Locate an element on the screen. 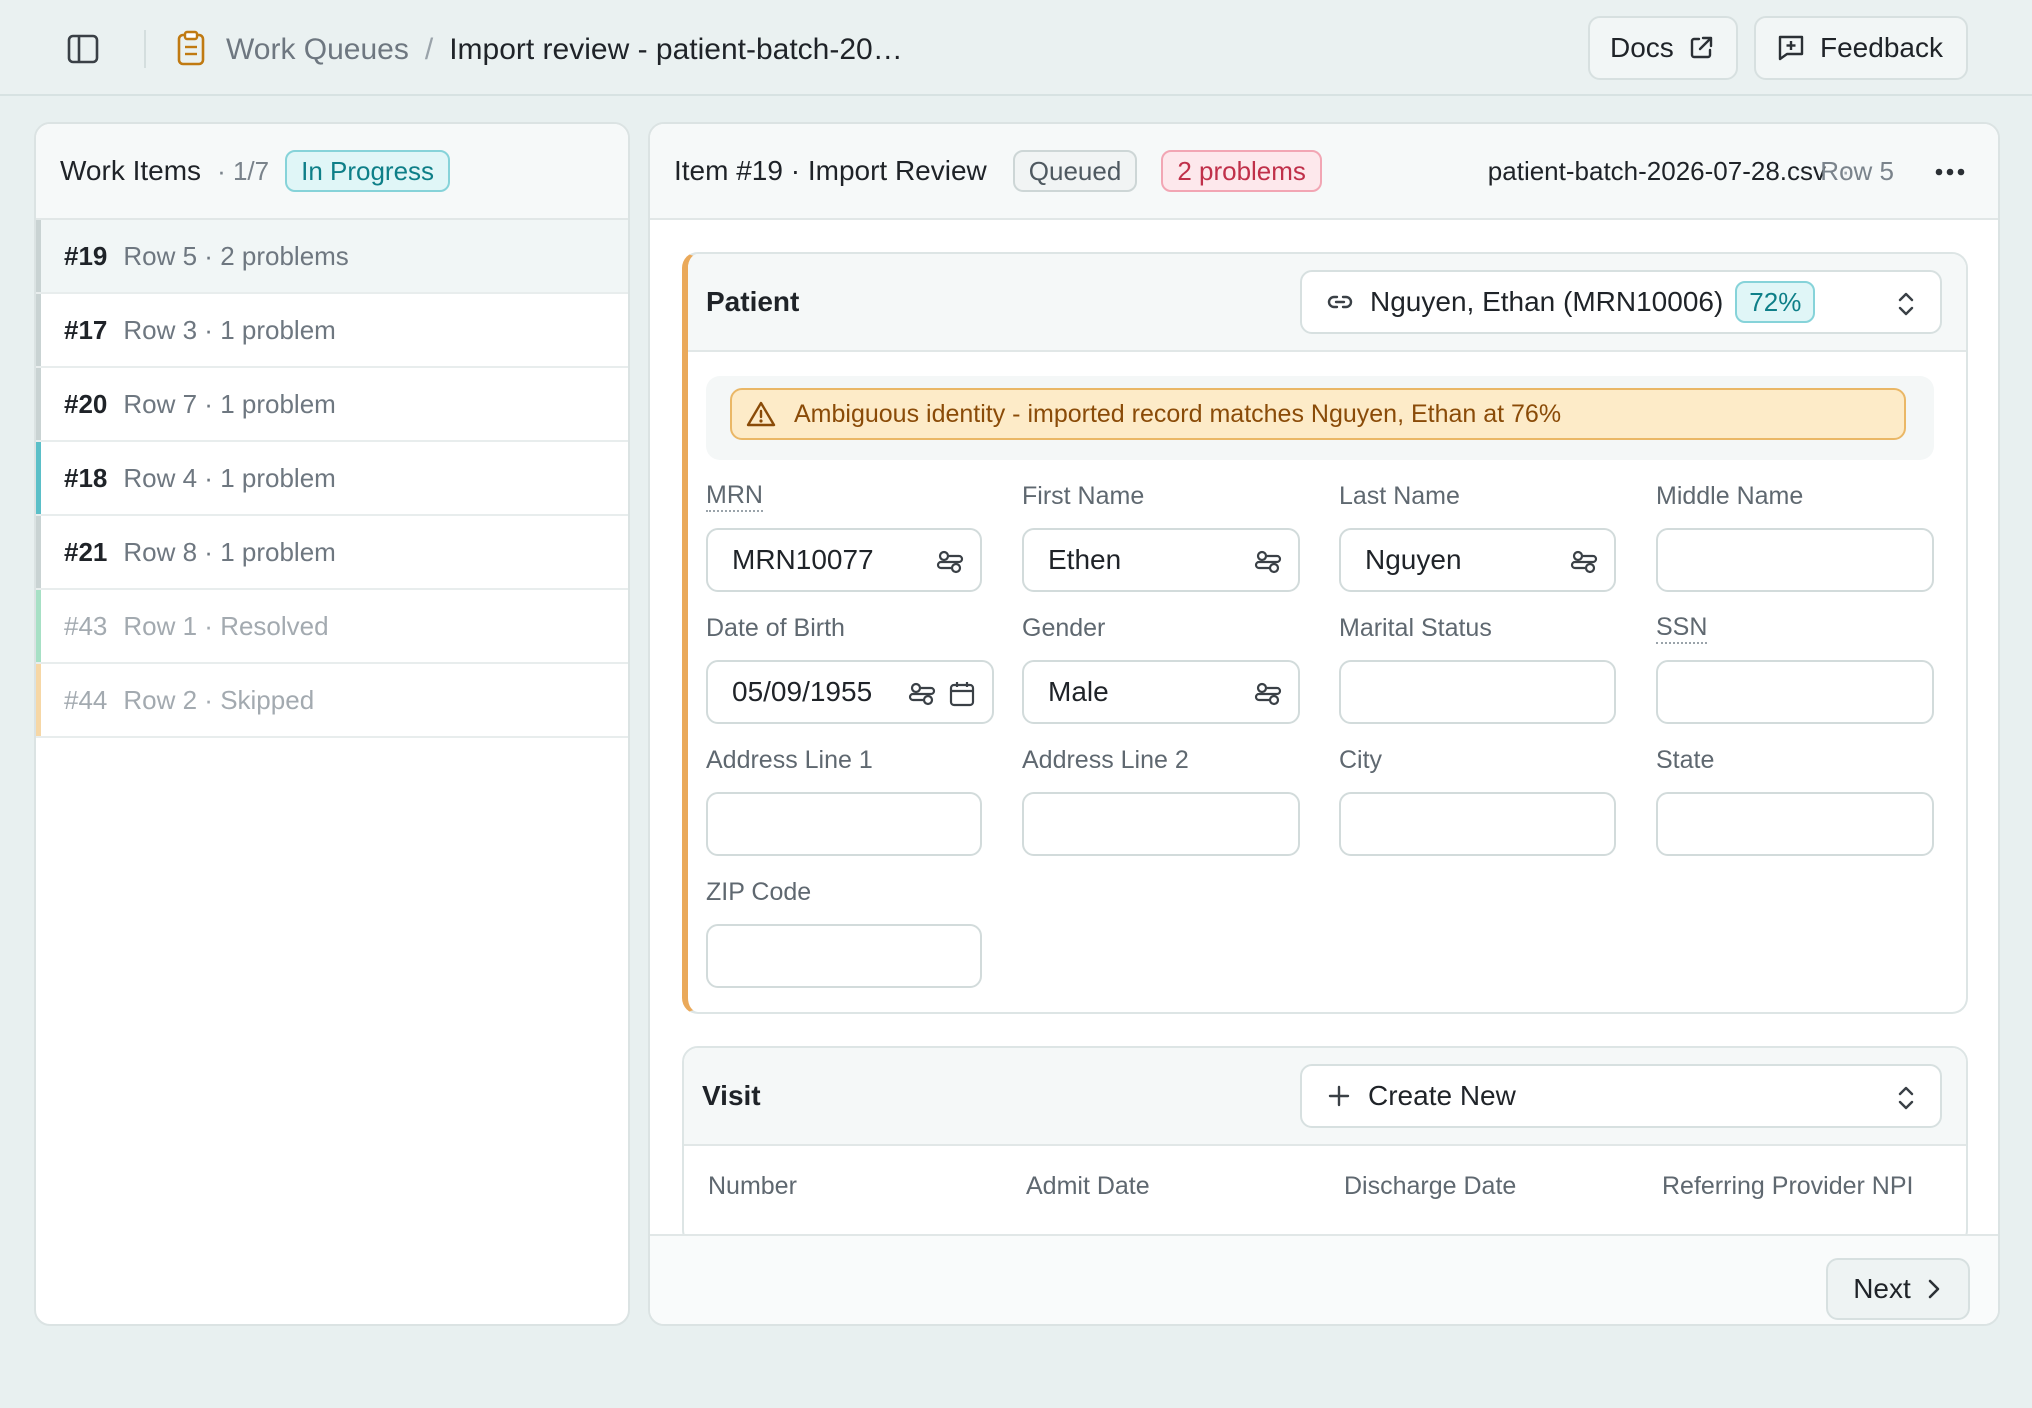 The image size is (2032, 1408). visit-select: Create New is located at coordinates (1621, 1096).